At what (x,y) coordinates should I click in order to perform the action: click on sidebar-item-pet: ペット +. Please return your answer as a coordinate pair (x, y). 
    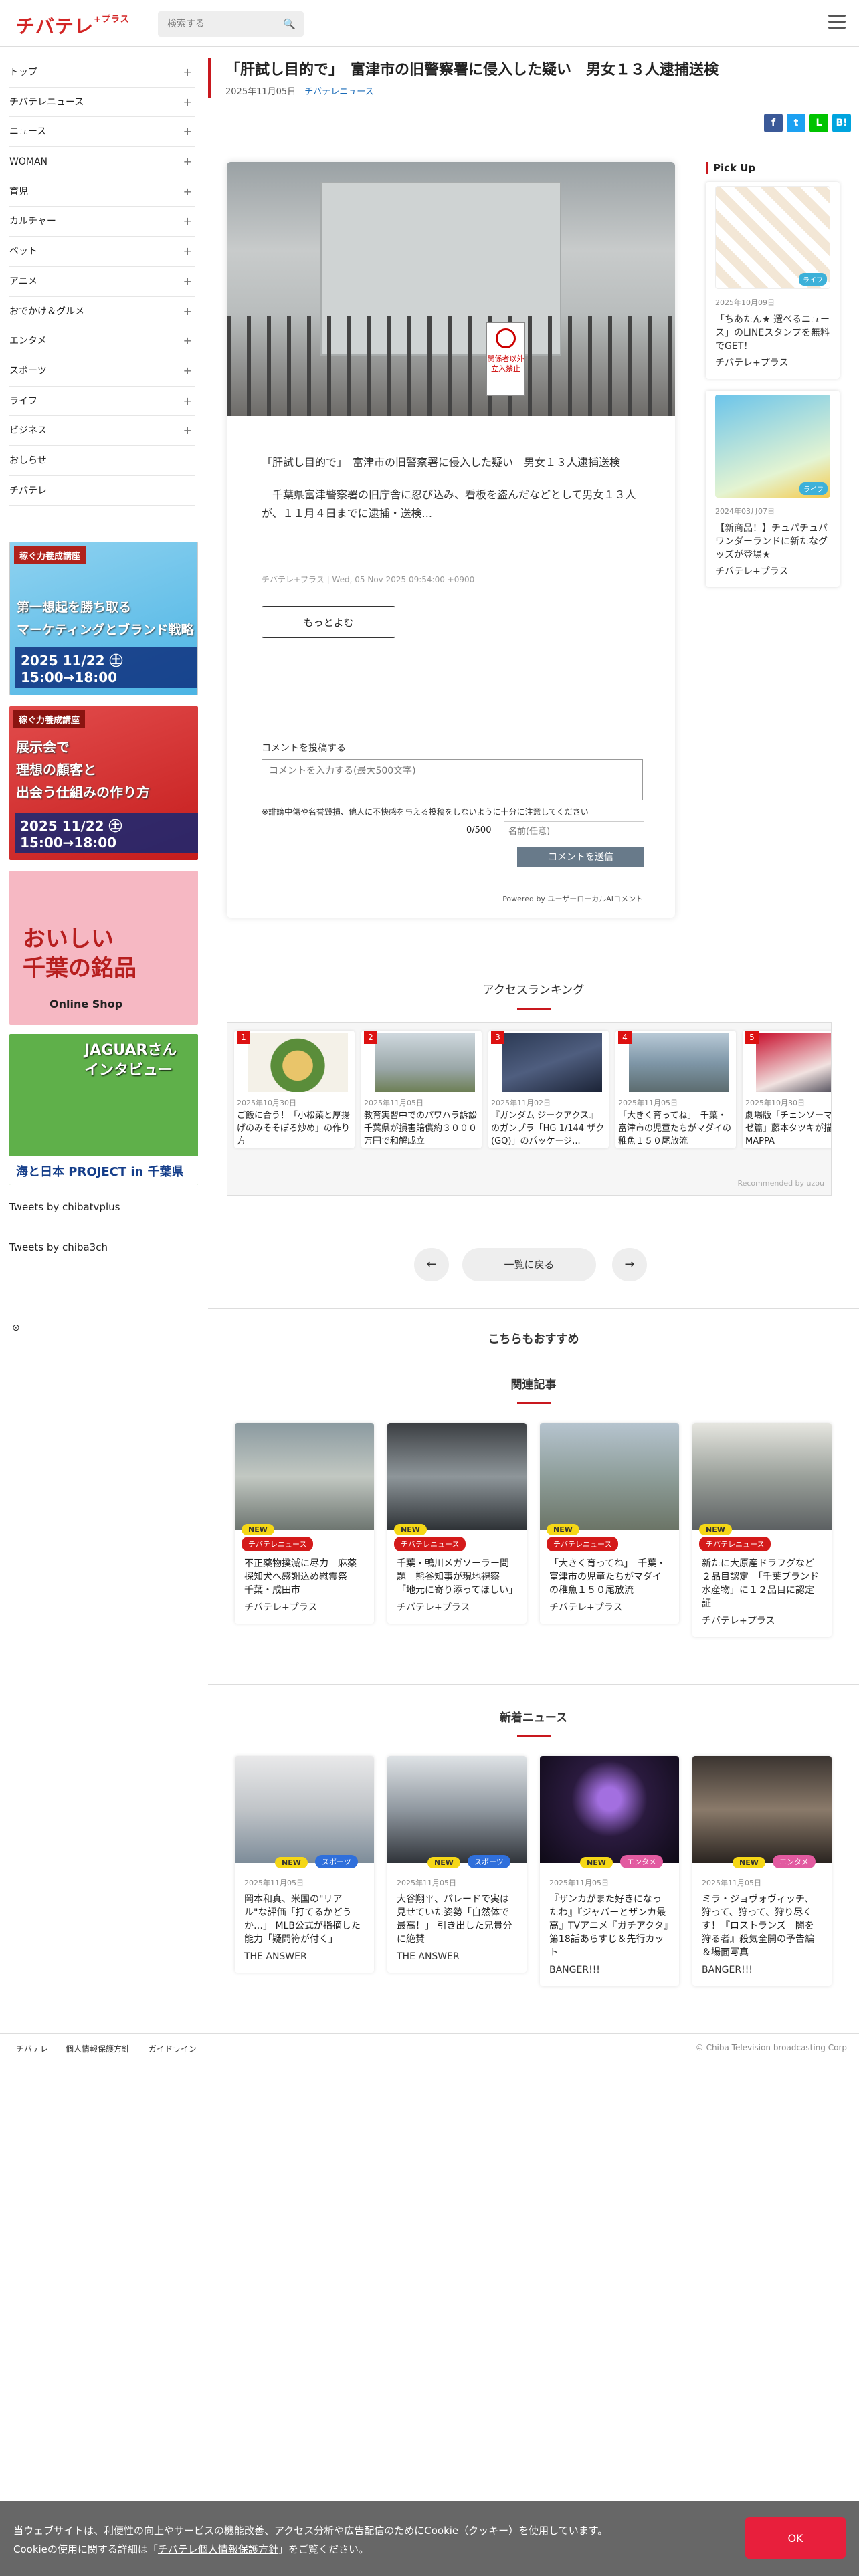
    Looking at the image, I should click on (102, 252).